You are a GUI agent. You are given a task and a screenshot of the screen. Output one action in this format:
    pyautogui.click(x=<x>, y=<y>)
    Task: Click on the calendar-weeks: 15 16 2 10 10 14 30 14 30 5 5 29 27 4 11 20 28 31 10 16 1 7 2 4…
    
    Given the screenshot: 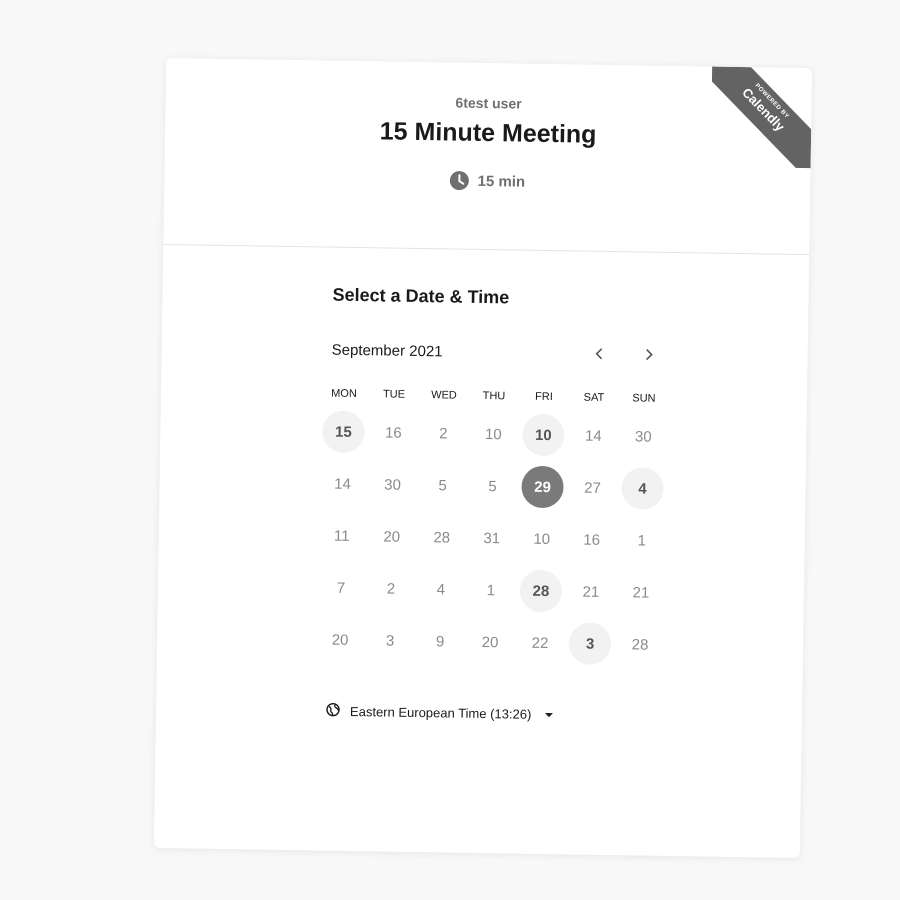 What is the action you would take?
    pyautogui.click(x=492, y=537)
    